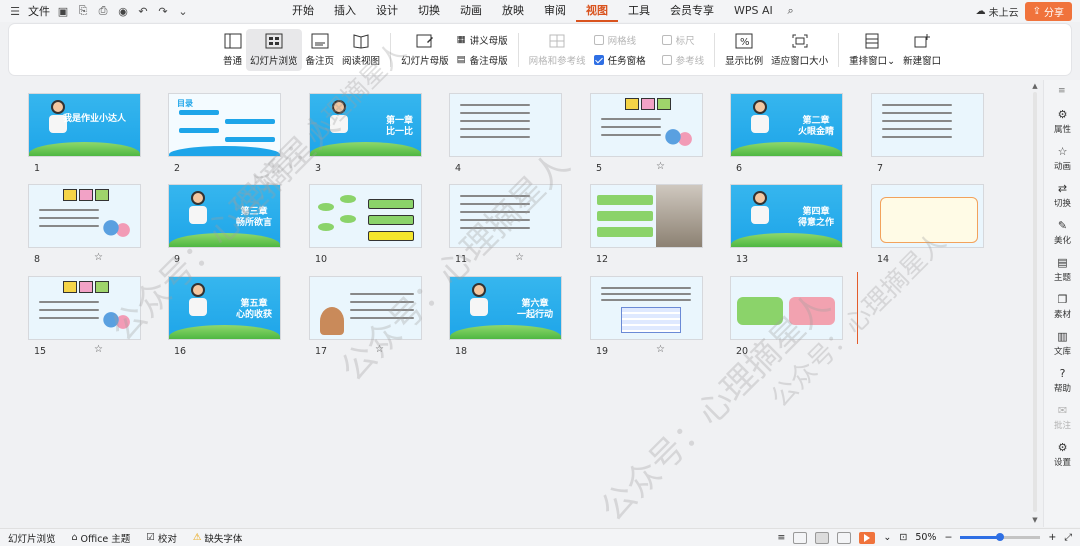 The width and height of the screenshot is (1080, 546). What do you see at coordinates (1062, 380) in the screenshot?
I see `task-pane-item: ? 帮助` at bounding box center [1062, 380].